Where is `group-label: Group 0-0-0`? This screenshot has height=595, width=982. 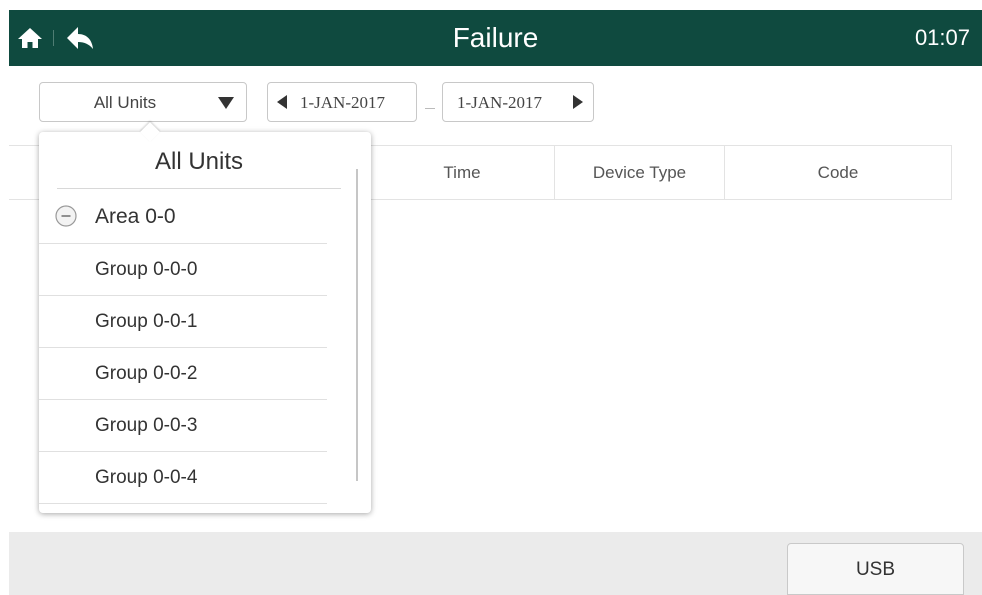 group-label: Group 0-0-0 is located at coordinates (146, 269).